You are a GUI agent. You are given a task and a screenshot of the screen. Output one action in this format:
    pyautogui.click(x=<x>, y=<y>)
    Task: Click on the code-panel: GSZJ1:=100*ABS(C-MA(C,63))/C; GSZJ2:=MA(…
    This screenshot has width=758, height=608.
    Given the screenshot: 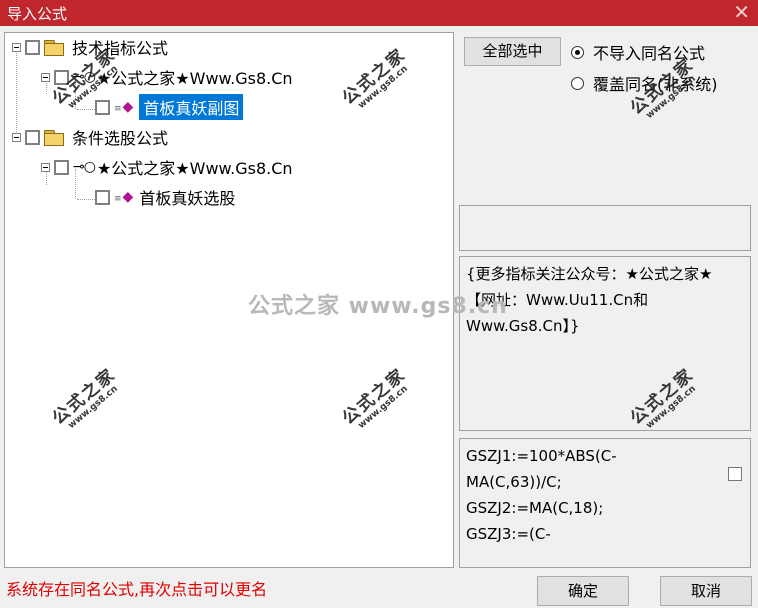 What is the action you would take?
    pyautogui.click(x=605, y=503)
    